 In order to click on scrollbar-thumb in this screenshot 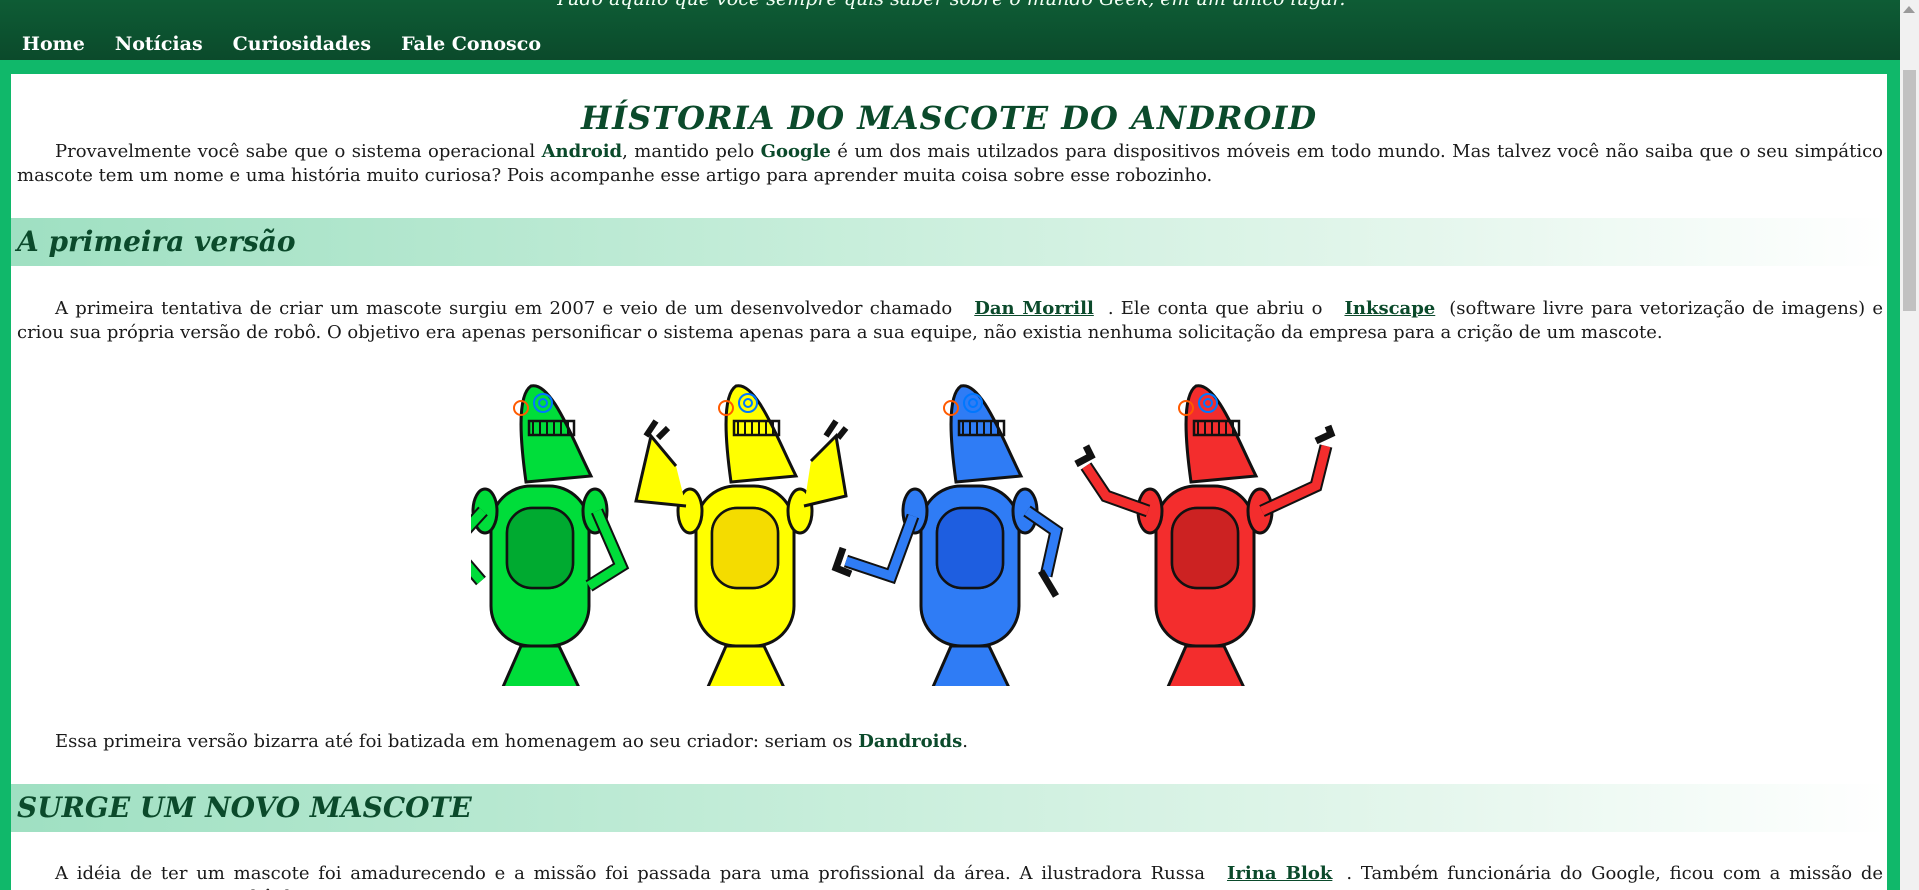, I will do `click(1909, 190)`.